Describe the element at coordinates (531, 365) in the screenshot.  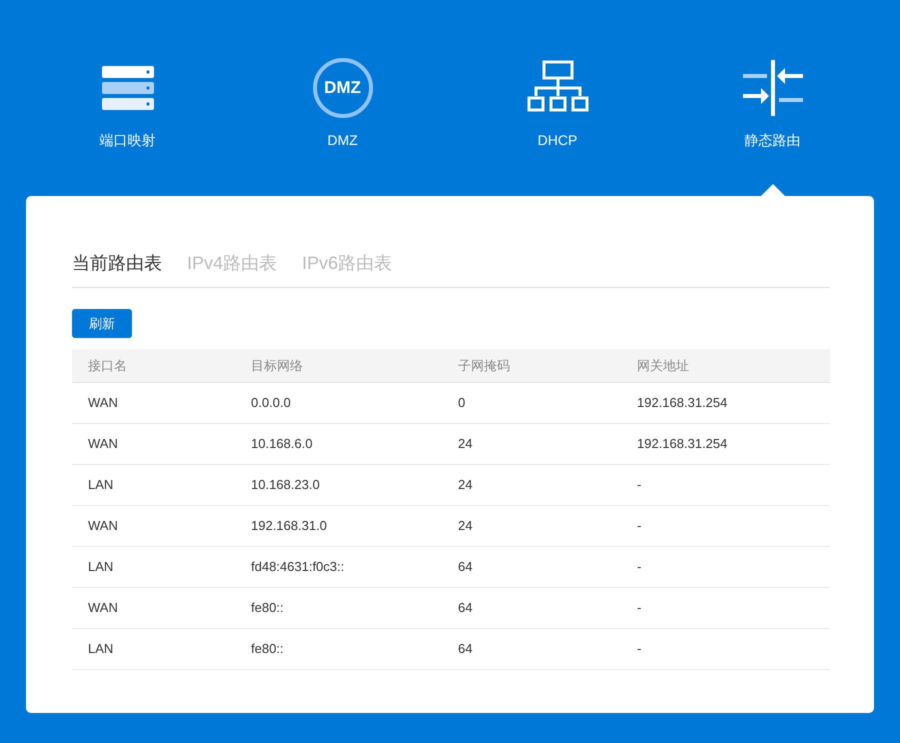
I see `column-header: 子网掩码` at that location.